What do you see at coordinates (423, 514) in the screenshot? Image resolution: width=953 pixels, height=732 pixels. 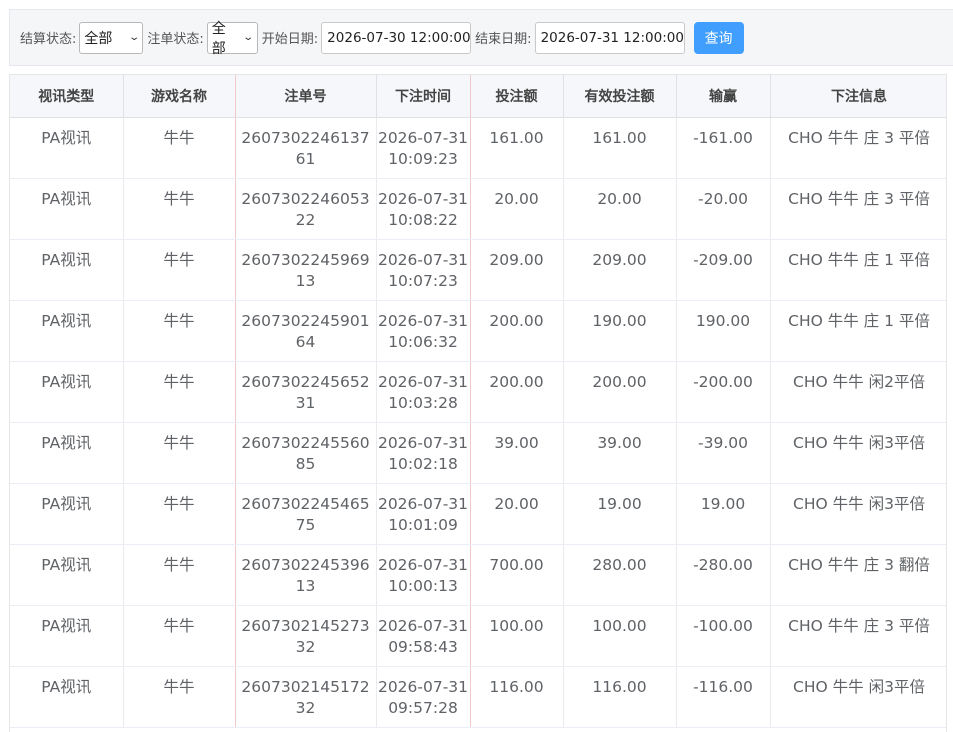 I see `cell-bet-time: 2026-07-31 10:01:09` at bounding box center [423, 514].